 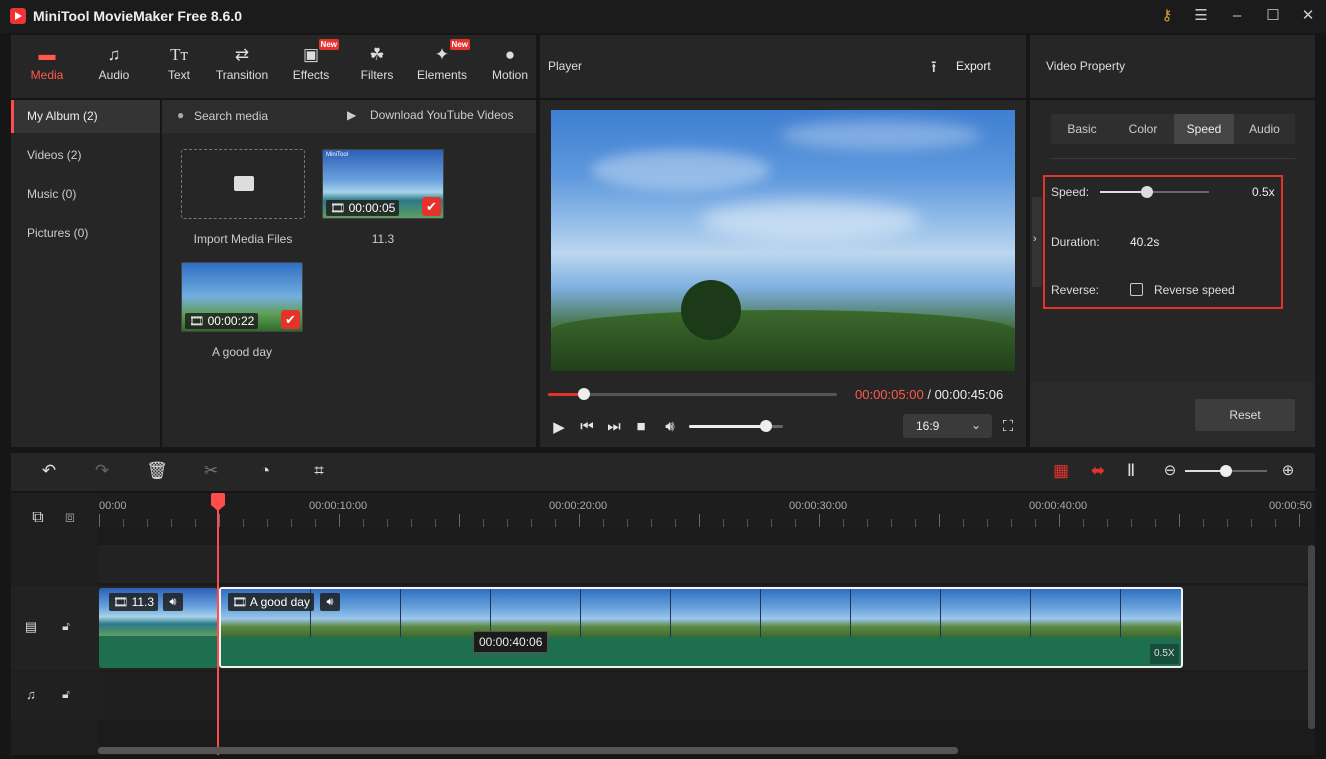 What do you see at coordinates (218, 626) in the screenshot?
I see `playhead-line` at bounding box center [218, 626].